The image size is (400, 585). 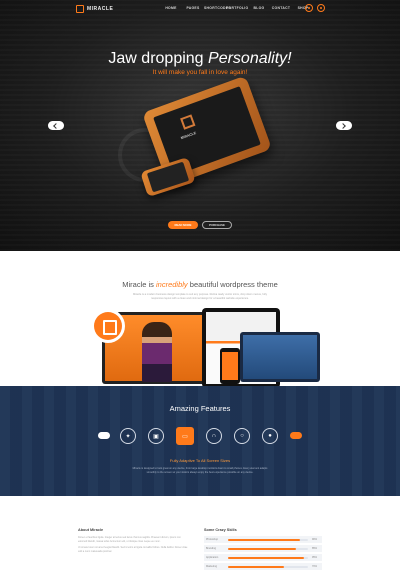 I want to click on cart-icon, so click(x=309, y=8).